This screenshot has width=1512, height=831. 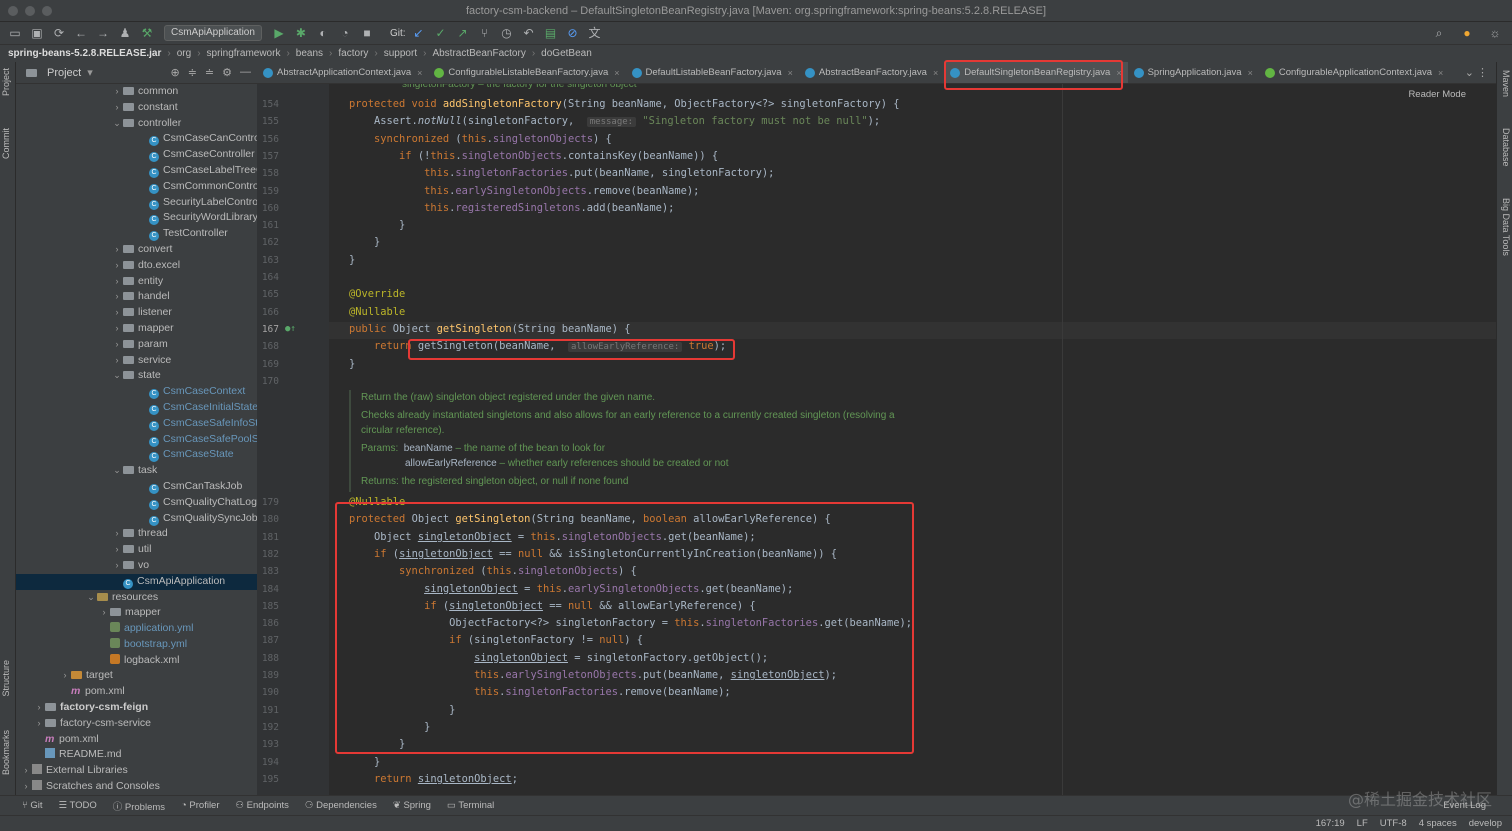 I want to click on tree-item: › common, so click(x=136, y=92).